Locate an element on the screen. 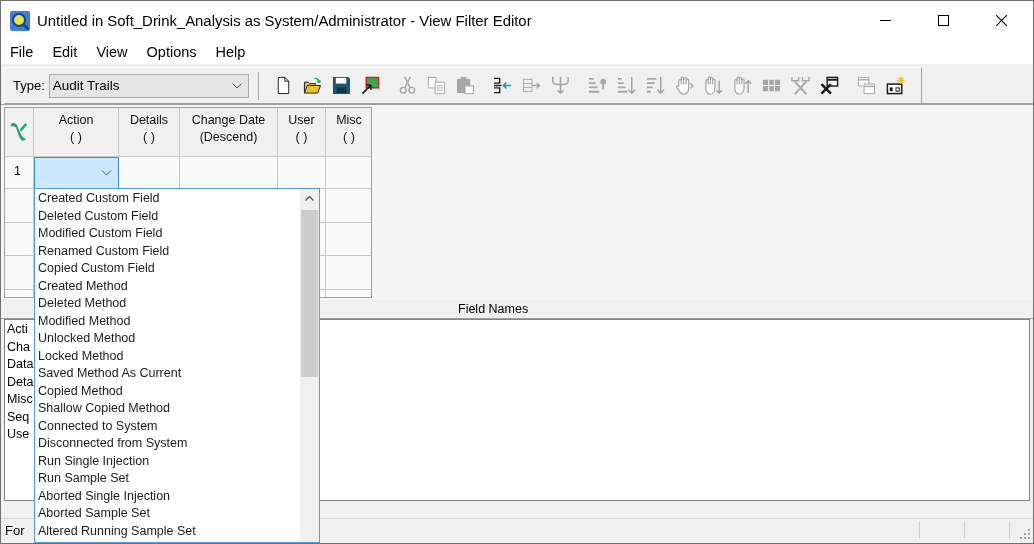 The image size is (1034, 544). row-header: 1 is located at coordinates (19, 173).